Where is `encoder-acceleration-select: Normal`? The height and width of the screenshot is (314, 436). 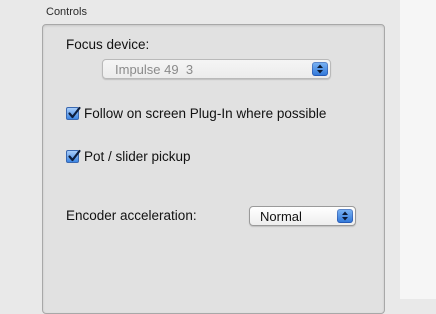
encoder-acceleration-select: Normal is located at coordinates (302, 216).